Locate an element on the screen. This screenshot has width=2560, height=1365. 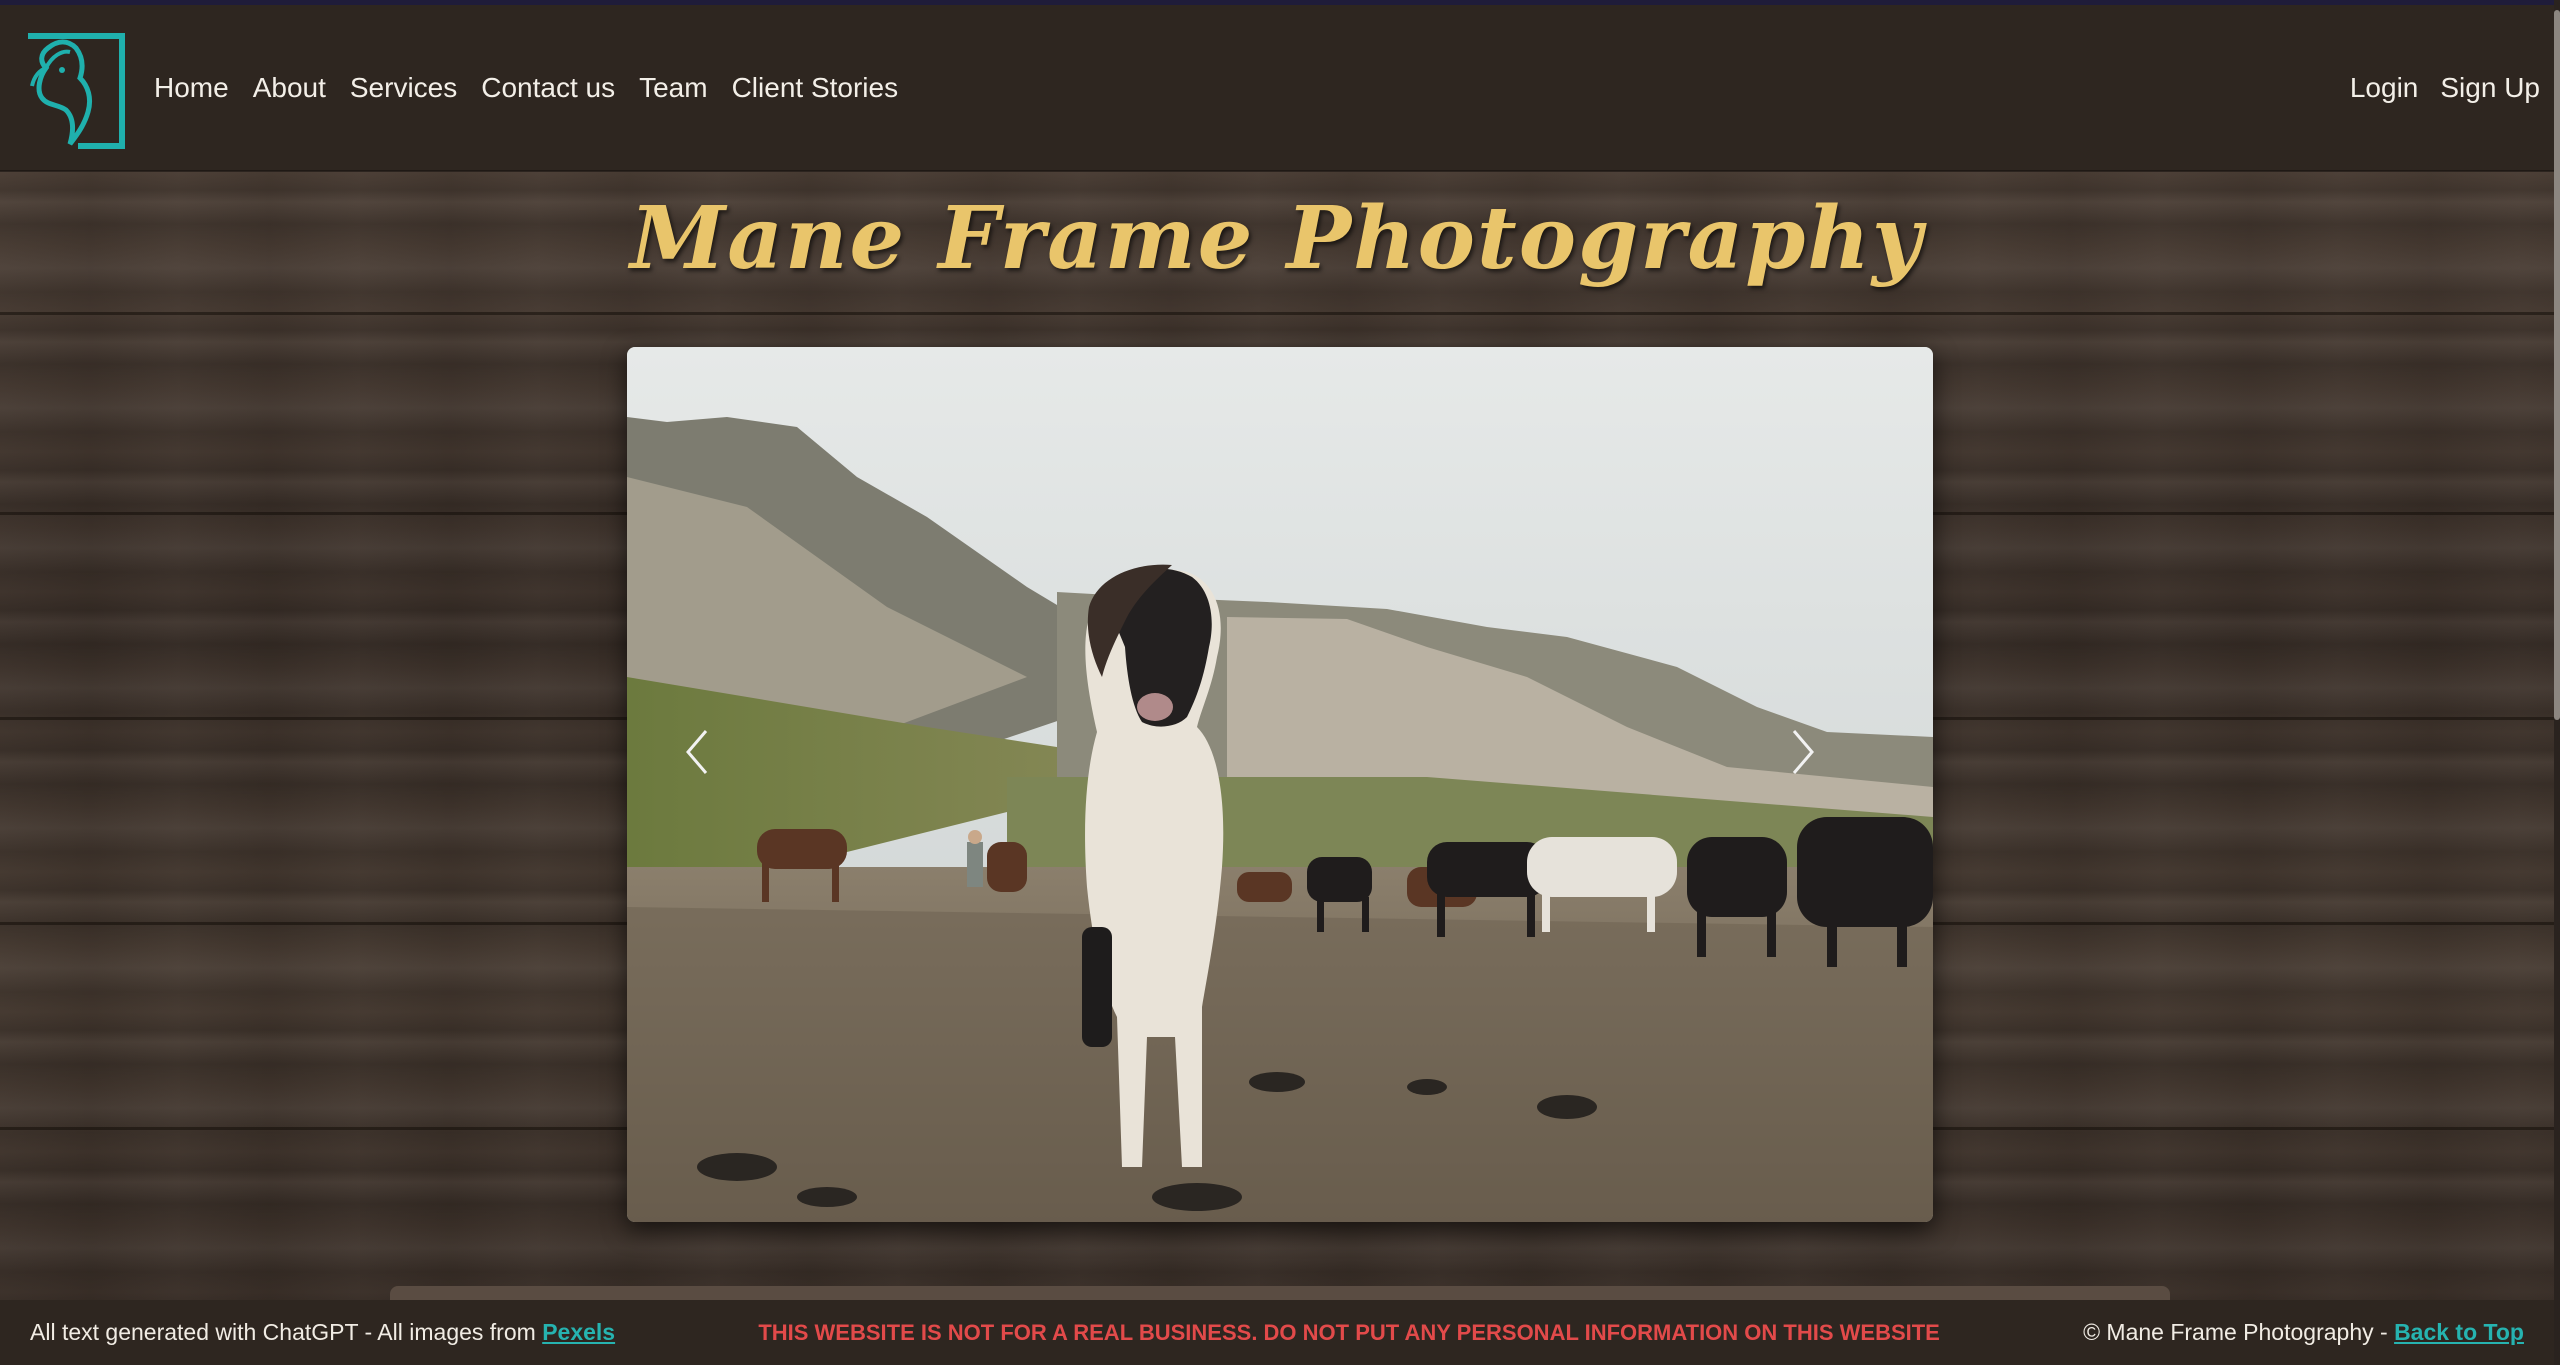
footer-copyright: © Mane Frame Photography - Back to Top is located at coordinates (2303, 1332).